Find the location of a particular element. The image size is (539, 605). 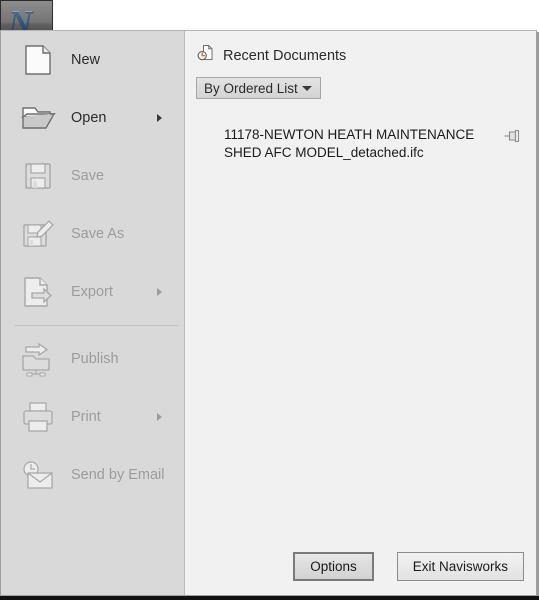

pushpin-icon is located at coordinates (513, 136).